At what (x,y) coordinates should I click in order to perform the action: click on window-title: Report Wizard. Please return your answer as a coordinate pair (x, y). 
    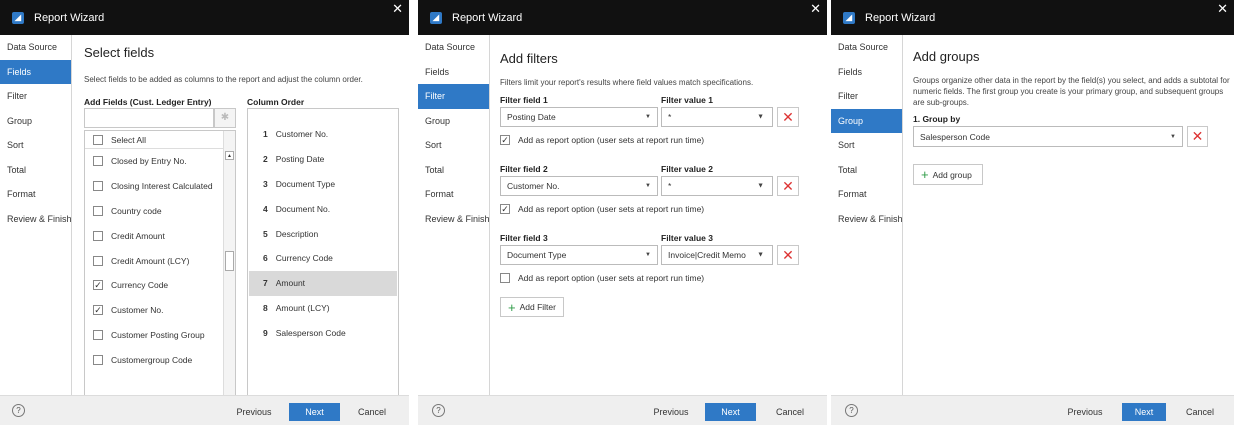
    Looking at the image, I should click on (487, 17).